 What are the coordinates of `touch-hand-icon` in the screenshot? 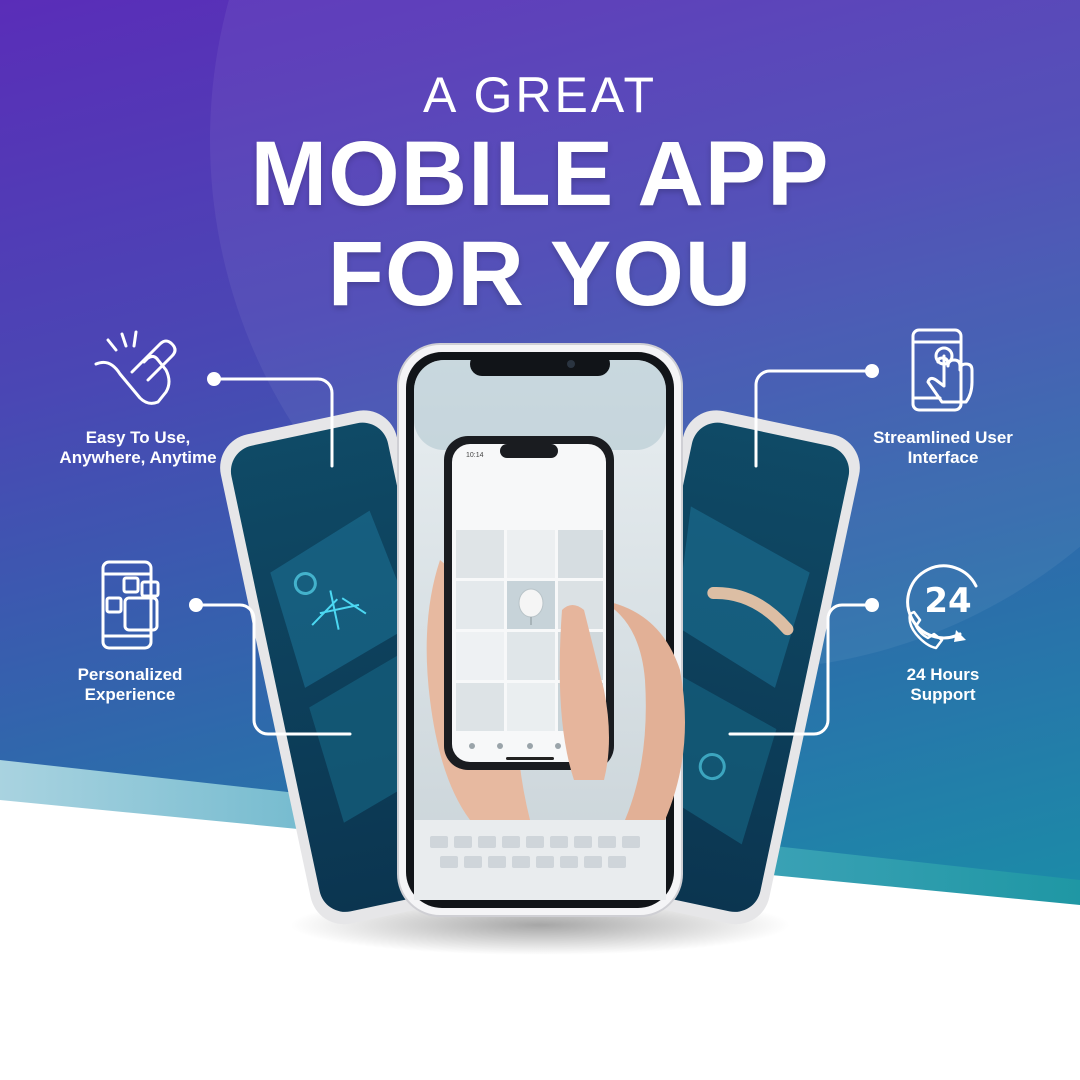 It's located at (135, 367).